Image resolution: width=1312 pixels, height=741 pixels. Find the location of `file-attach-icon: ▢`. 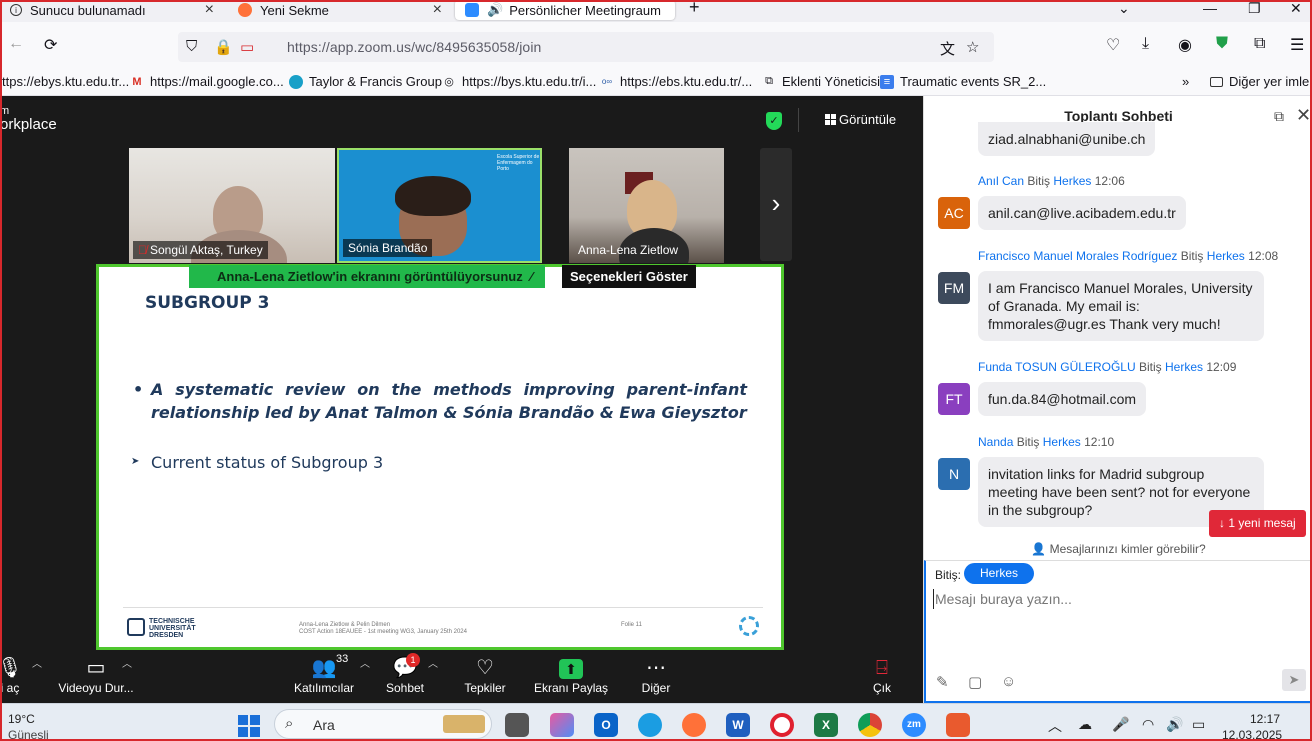

file-attach-icon: ▢ is located at coordinates (975, 682).